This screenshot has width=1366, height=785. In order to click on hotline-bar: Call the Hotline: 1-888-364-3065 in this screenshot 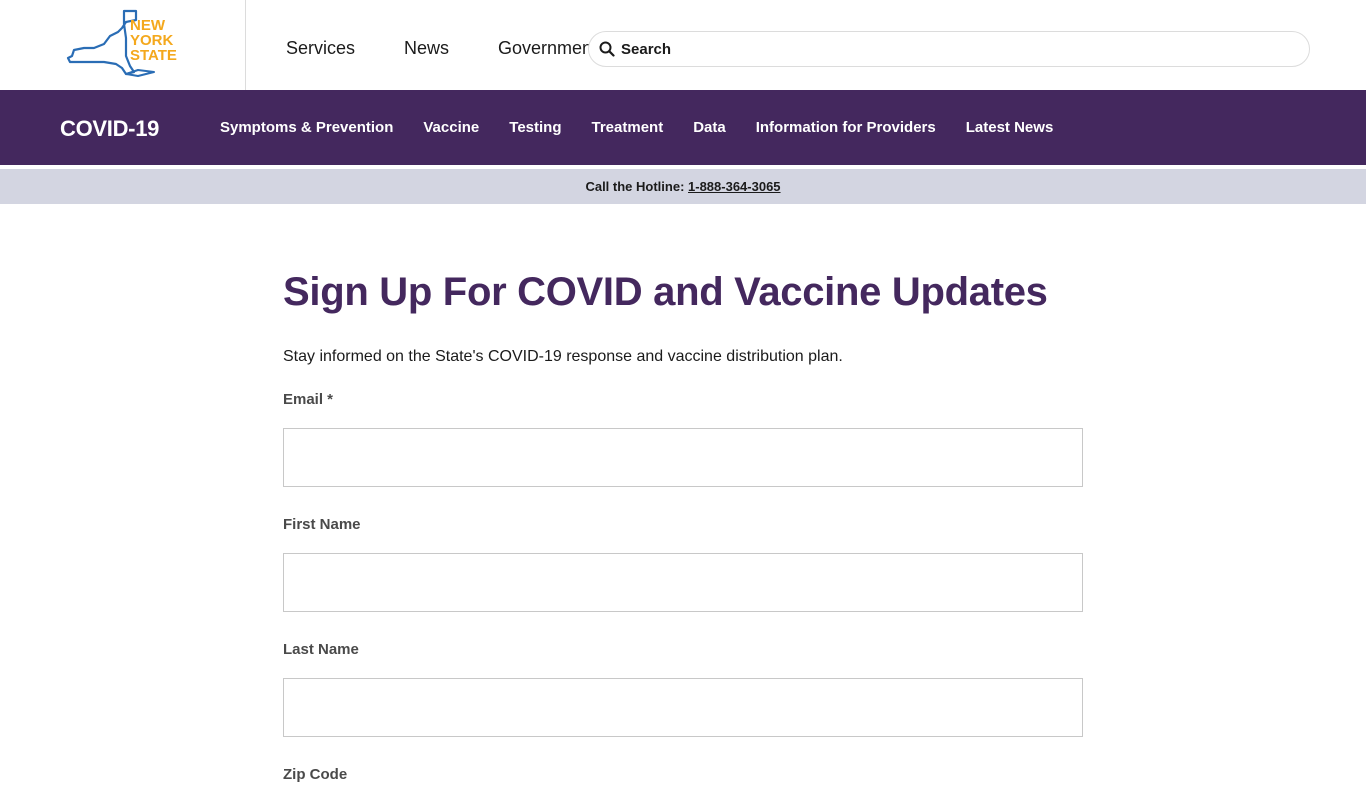, I will do `click(683, 186)`.